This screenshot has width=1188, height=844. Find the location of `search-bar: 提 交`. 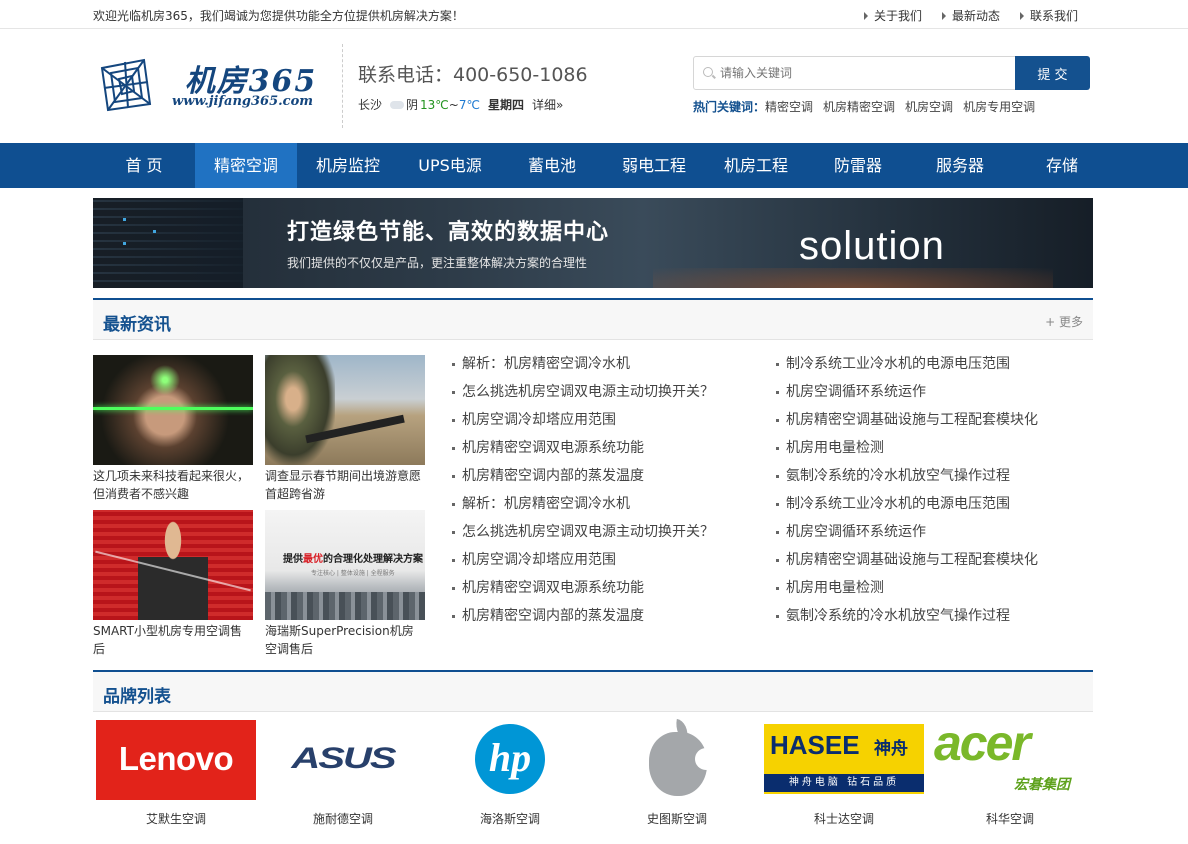

search-bar: 提 交 is located at coordinates (891, 73).